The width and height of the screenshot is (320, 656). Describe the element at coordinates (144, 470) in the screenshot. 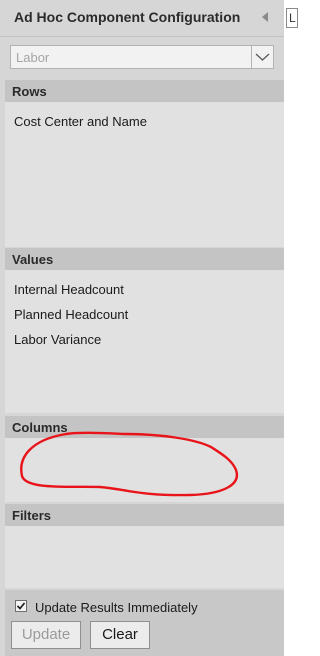

I see `columns-drop-zone` at that location.